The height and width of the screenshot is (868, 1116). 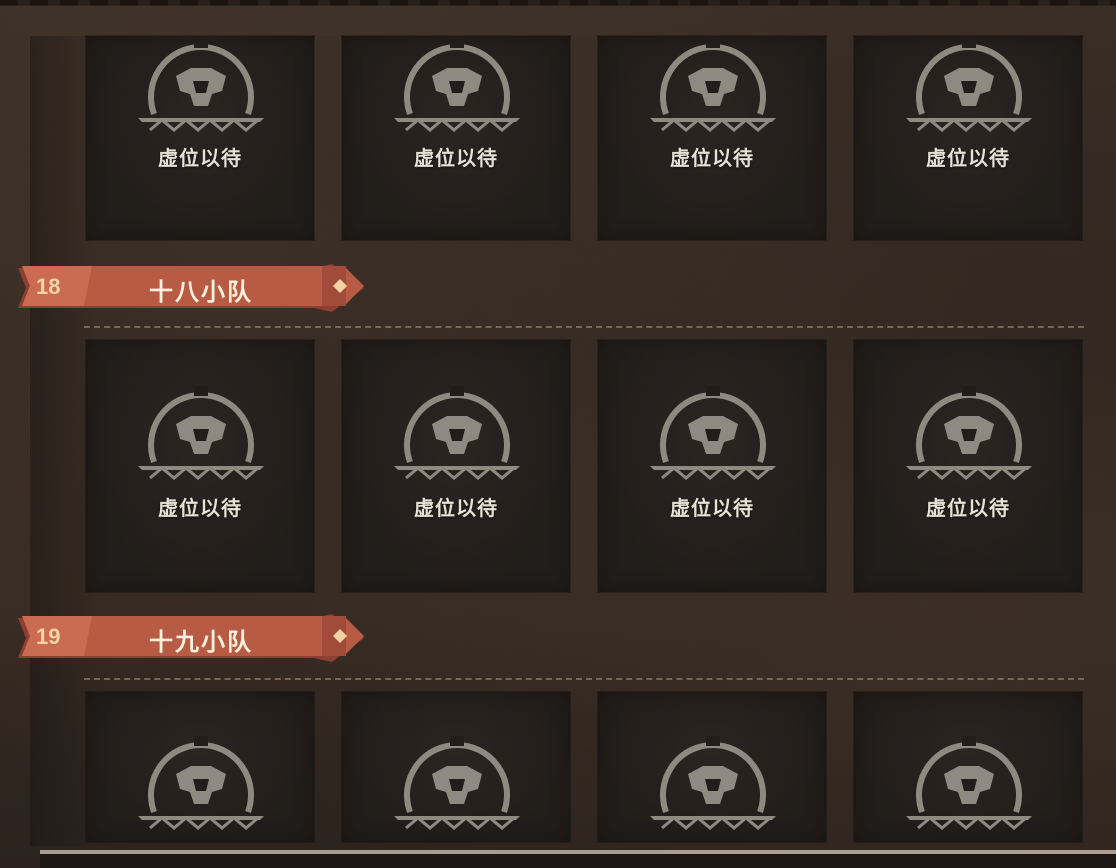 I want to click on squad-number: 19, so click(x=48, y=636).